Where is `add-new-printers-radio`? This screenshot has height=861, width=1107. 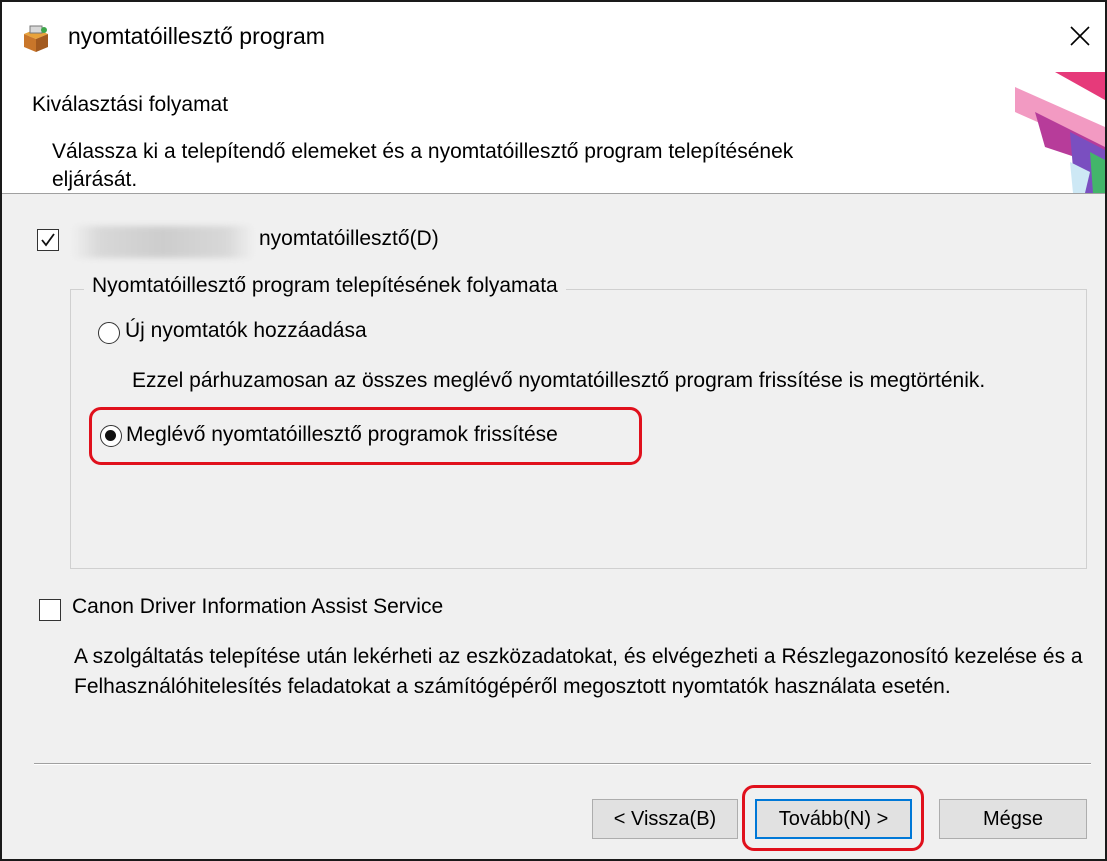
add-new-printers-radio is located at coordinates (109, 333).